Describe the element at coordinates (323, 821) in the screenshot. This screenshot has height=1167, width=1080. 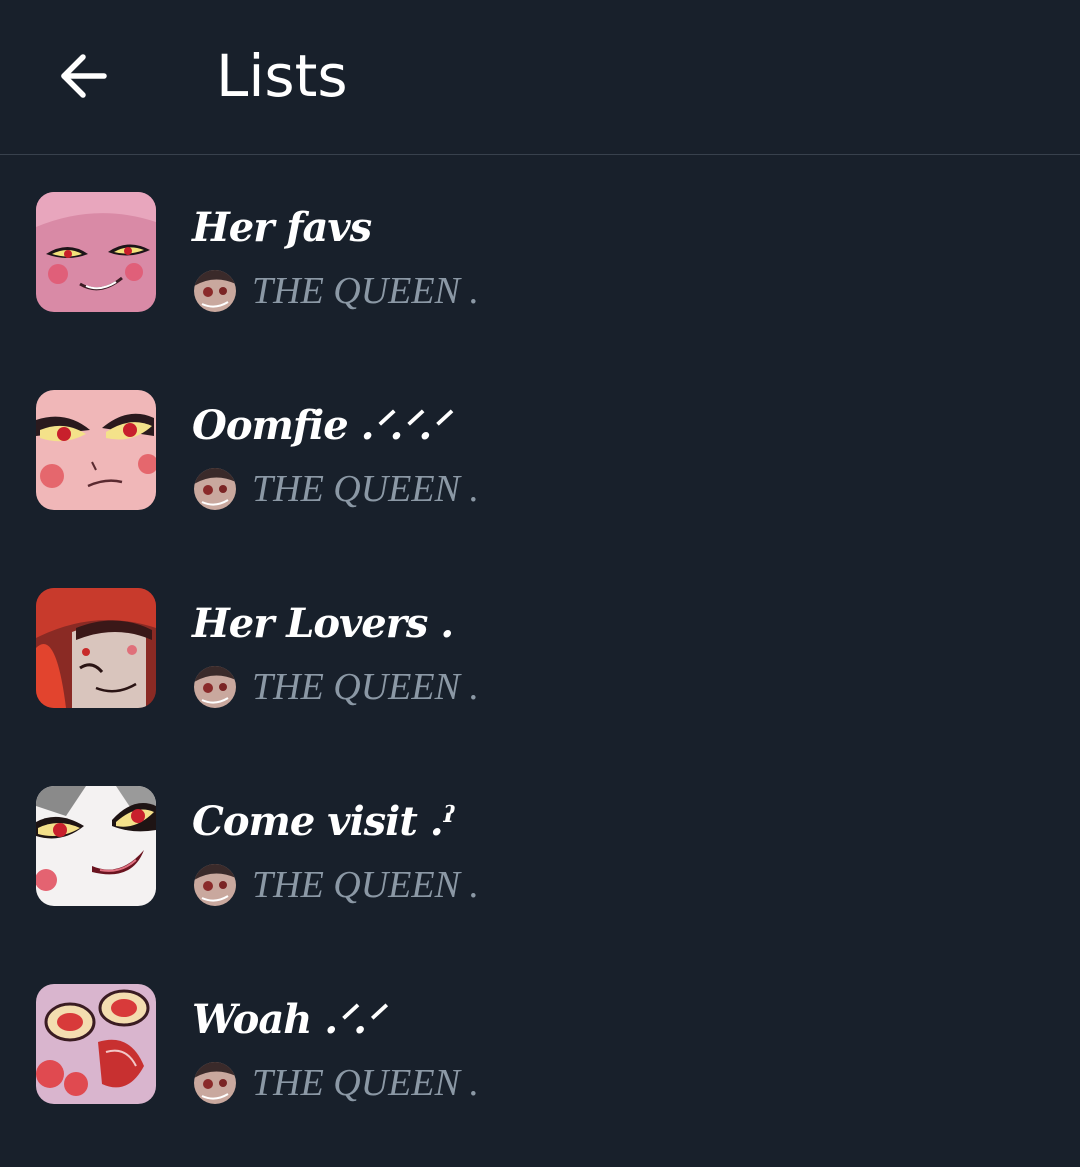
I see `list-name: Come visit .ˀ` at that location.